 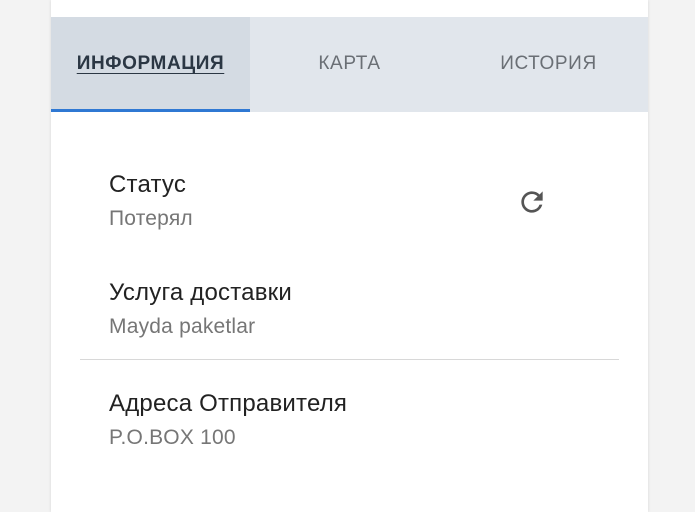 I want to click on sender-address-value: P.O.BOX 100, so click(x=172, y=437).